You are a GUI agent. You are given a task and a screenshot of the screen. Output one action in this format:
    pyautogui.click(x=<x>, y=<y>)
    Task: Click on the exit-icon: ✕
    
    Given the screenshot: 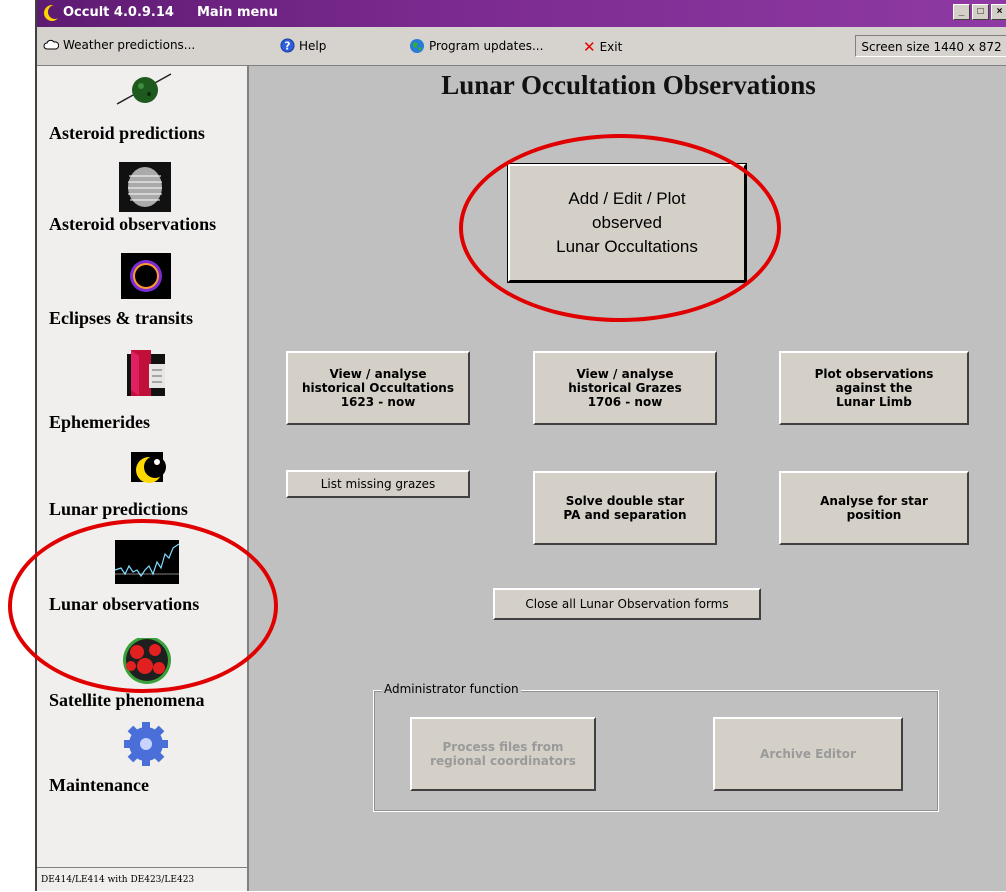 What is the action you would take?
    pyautogui.click(x=589, y=47)
    